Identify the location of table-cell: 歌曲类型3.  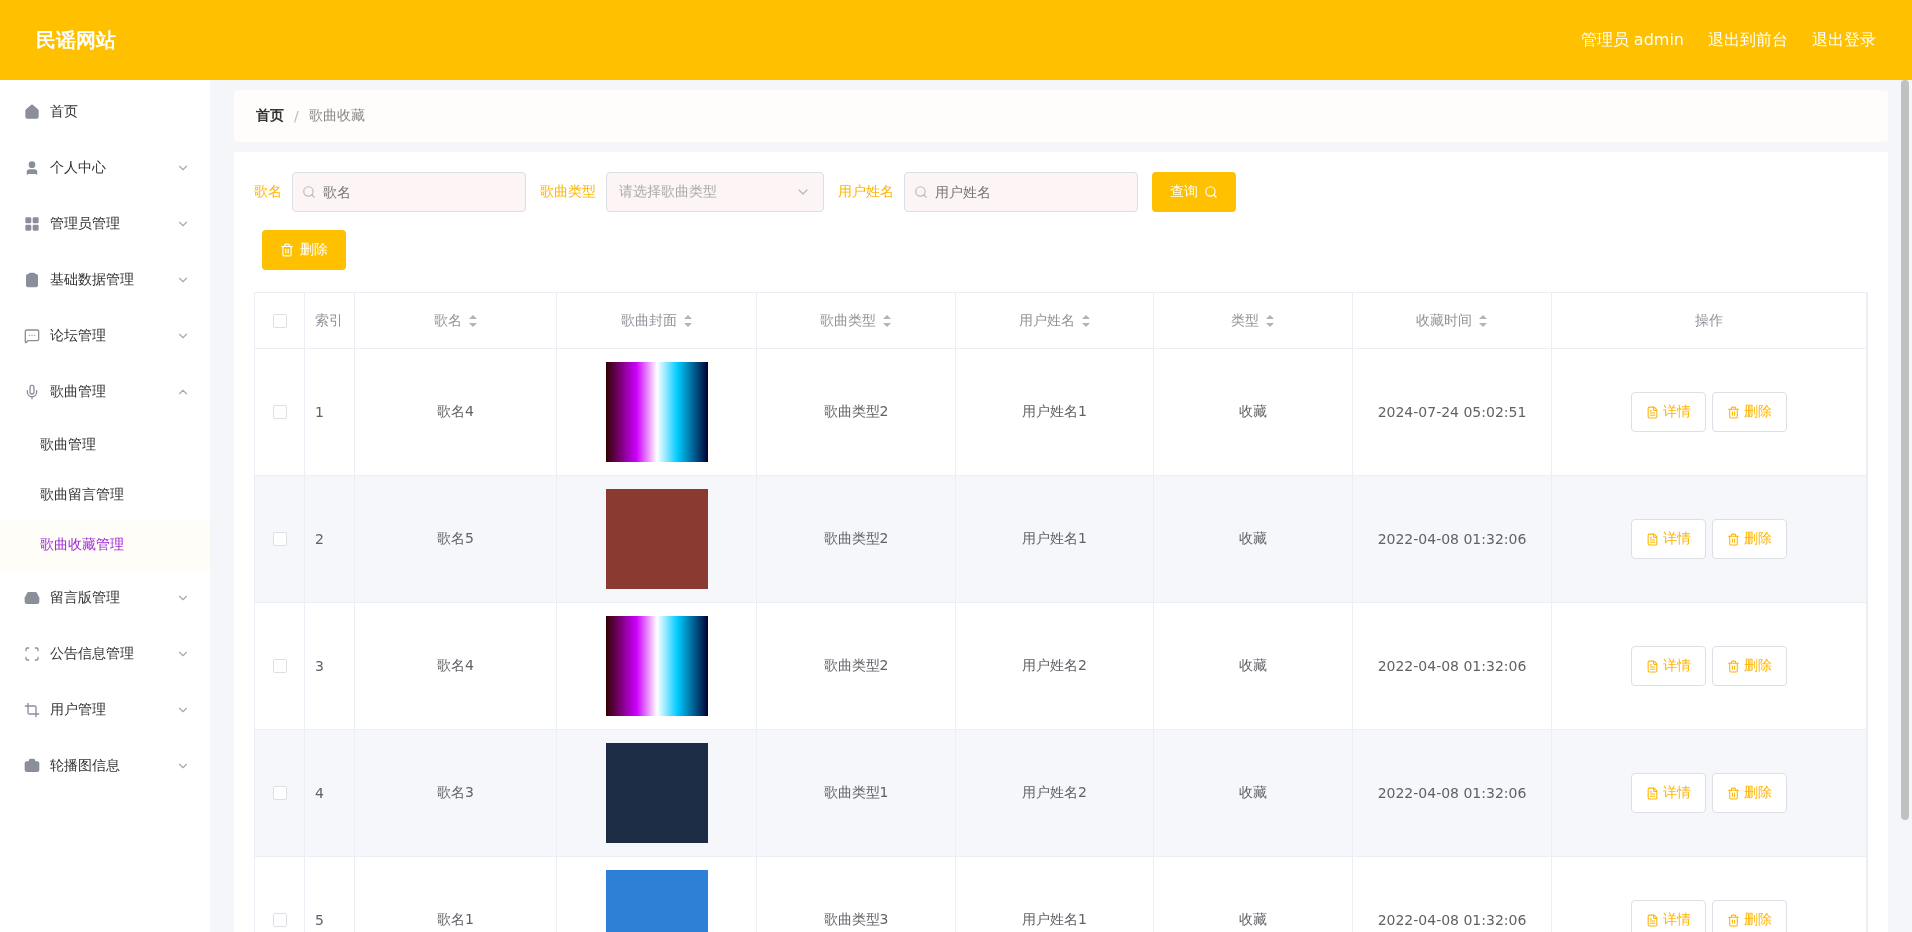
(856, 920).